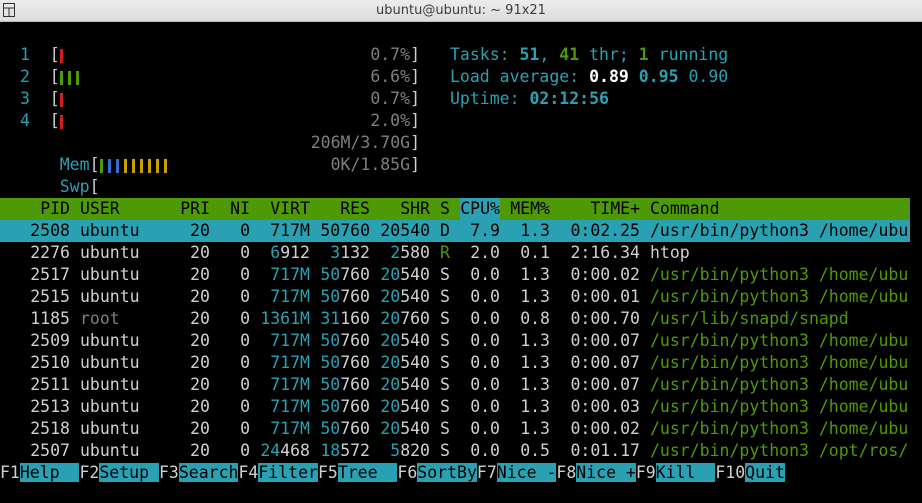 The image size is (922, 503). I want to click on uptime-value: 02:12:56, so click(569, 98).